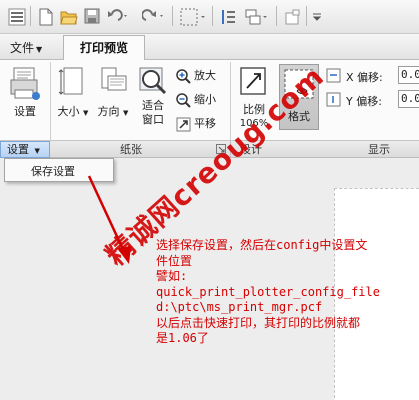 Image resolution: width=419 pixels, height=400 pixels. Describe the element at coordinates (46, 18) in the screenshot. I see `new-file-icon` at that location.